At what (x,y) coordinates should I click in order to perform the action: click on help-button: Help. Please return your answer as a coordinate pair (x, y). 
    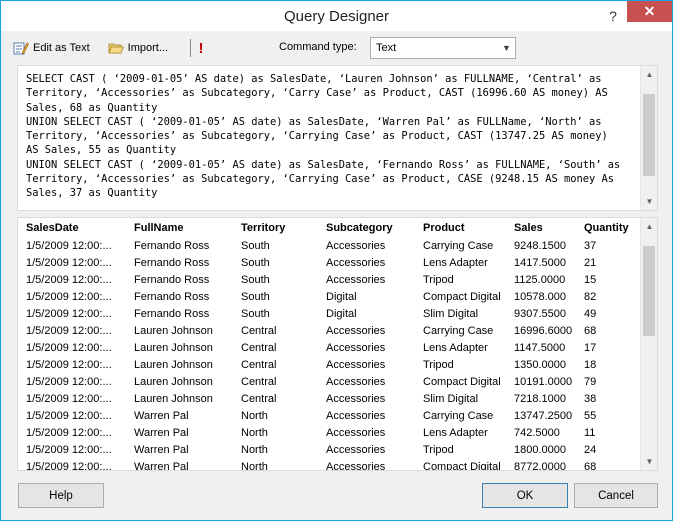
    Looking at the image, I should click on (61, 495).